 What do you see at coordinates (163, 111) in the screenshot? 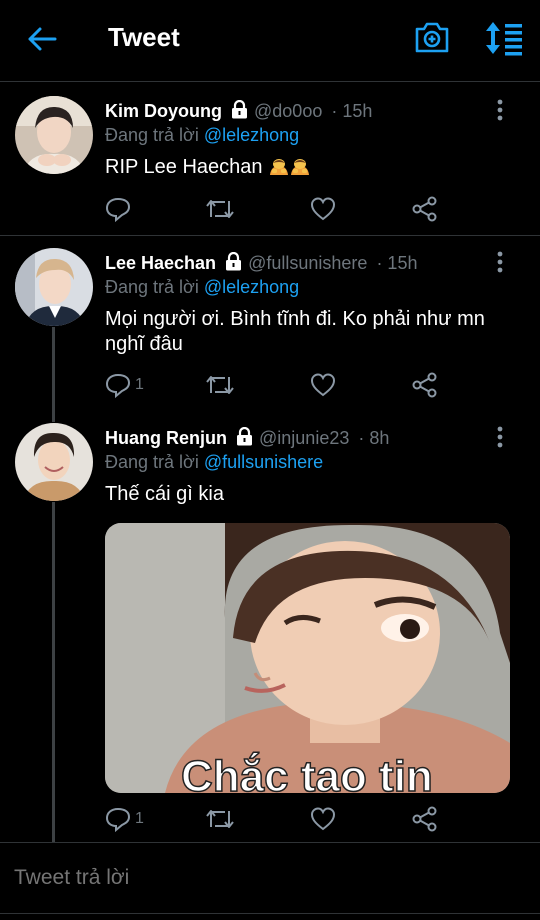
I see `display-name: Kim Doyoung` at bounding box center [163, 111].